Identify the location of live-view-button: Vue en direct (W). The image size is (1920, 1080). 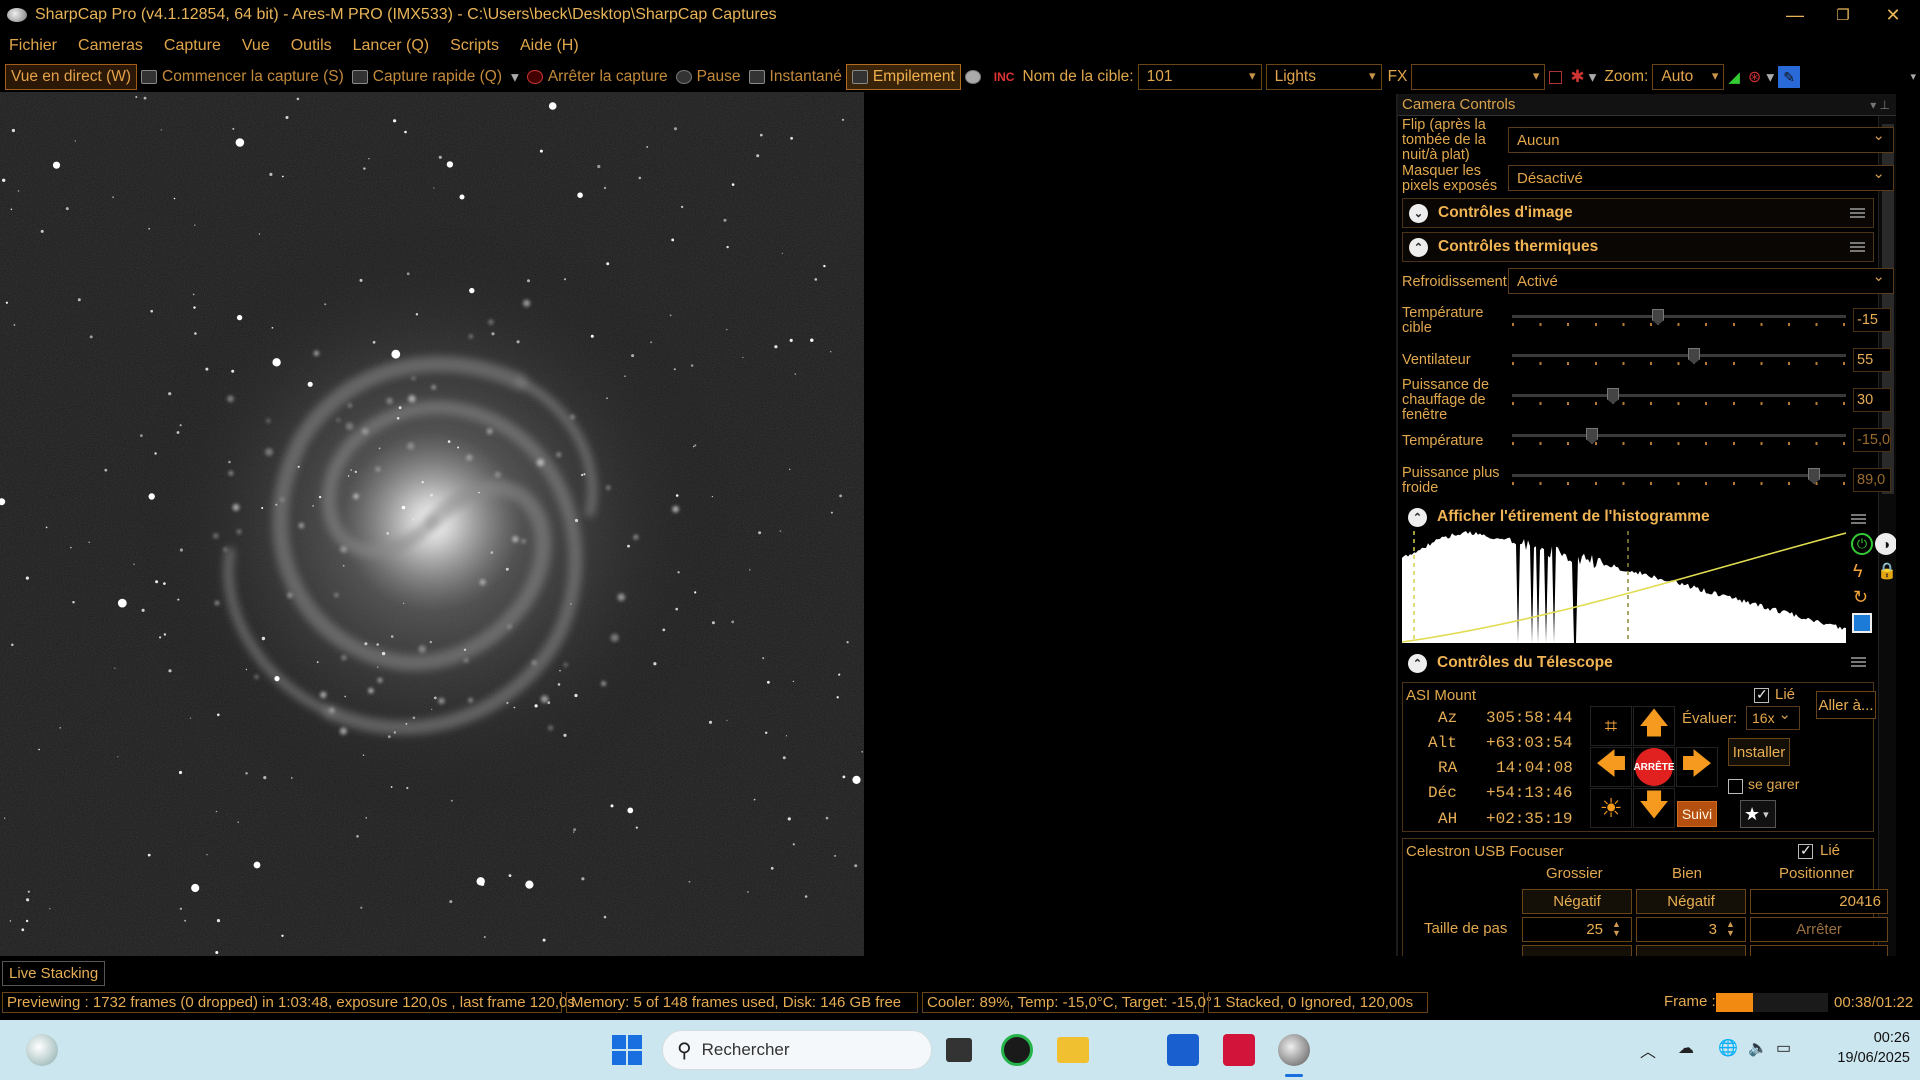
(71, 77).